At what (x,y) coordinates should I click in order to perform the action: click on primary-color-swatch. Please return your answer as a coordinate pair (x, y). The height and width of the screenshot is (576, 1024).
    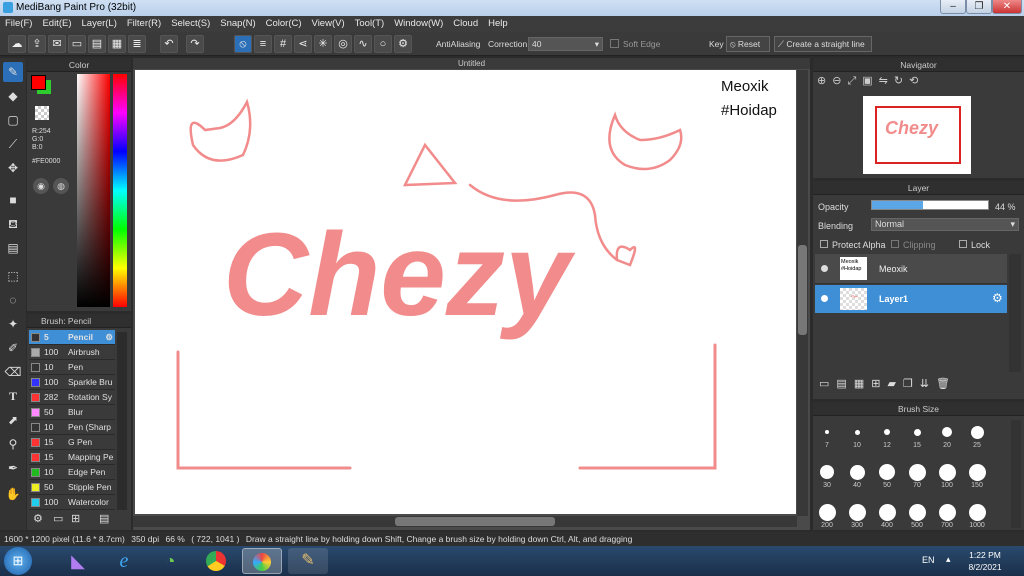
    Looking at the image, I should click on (38, 82).